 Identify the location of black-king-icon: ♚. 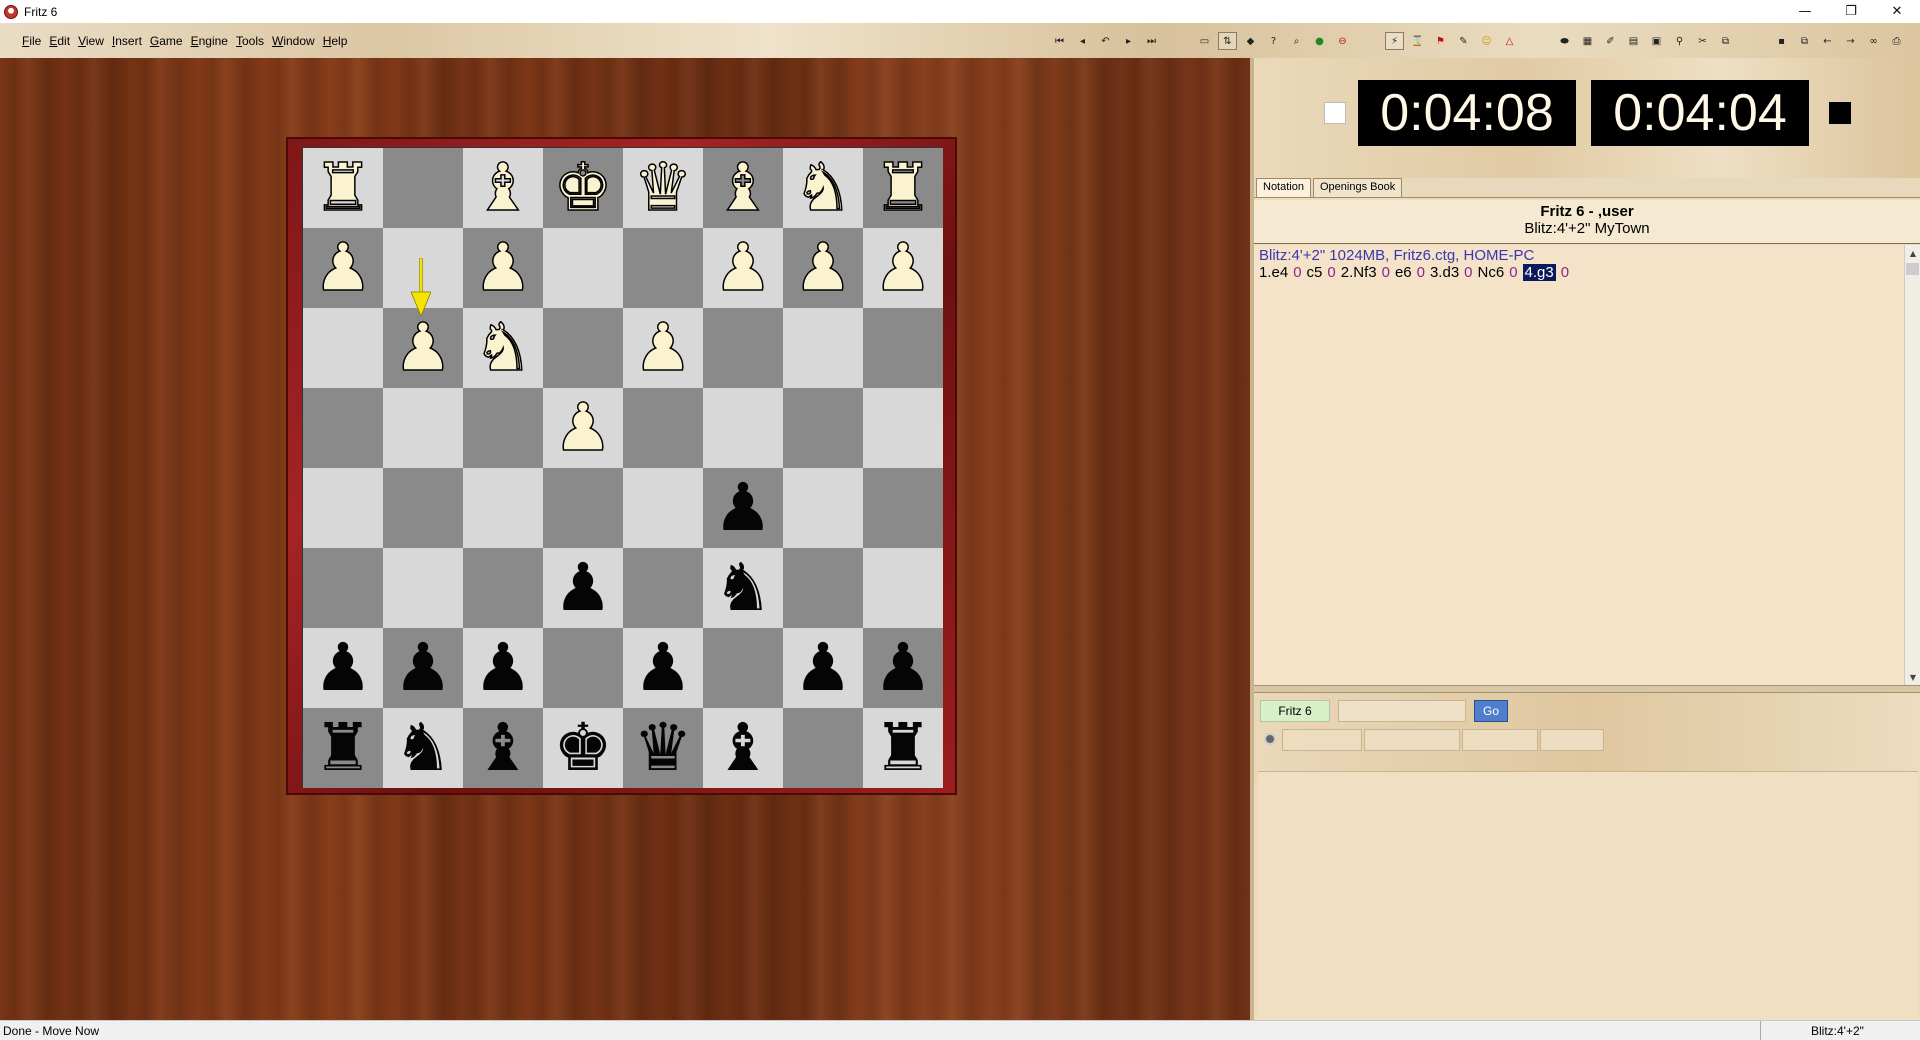
(582, 748).